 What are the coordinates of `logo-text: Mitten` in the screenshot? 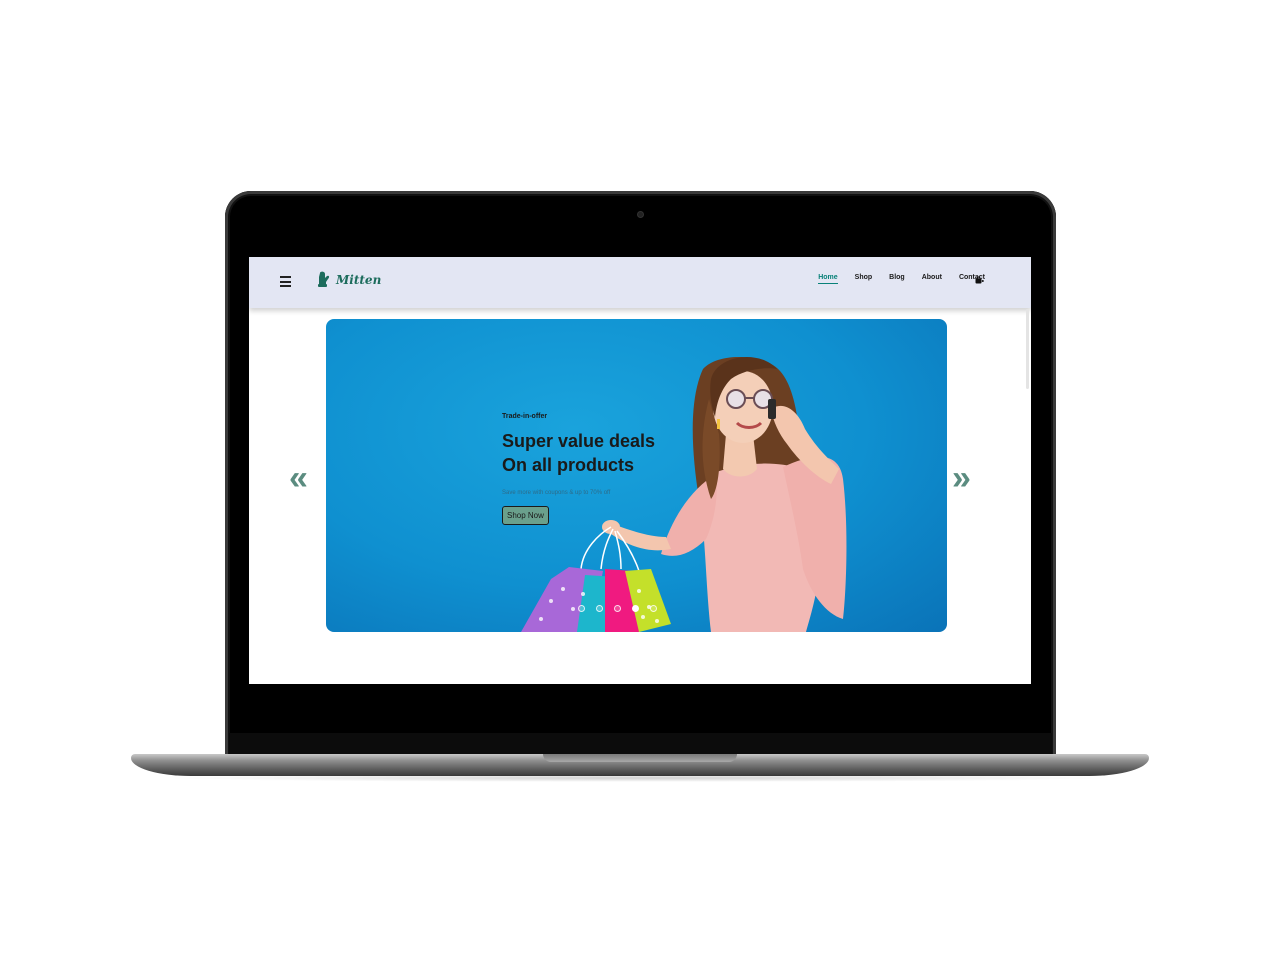 It's located at (359, 280).